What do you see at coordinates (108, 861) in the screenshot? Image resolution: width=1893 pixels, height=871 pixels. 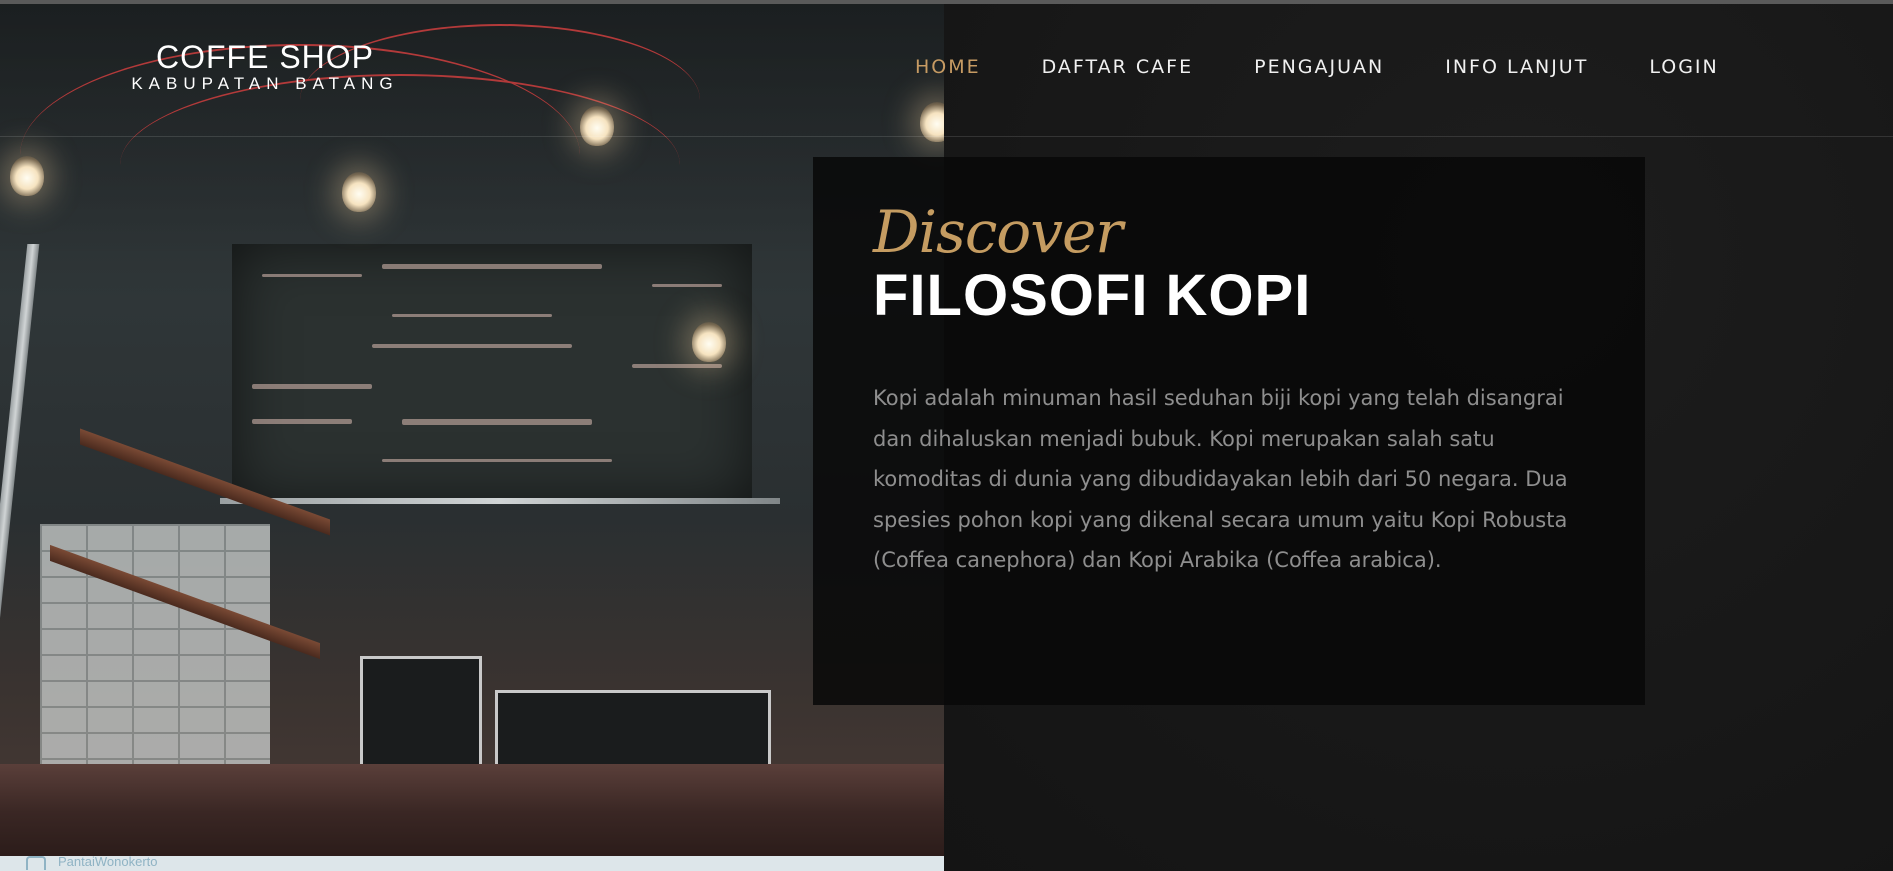 I see `taskbar-label: PantaiWonokerto` at bounding box center [108, 861].